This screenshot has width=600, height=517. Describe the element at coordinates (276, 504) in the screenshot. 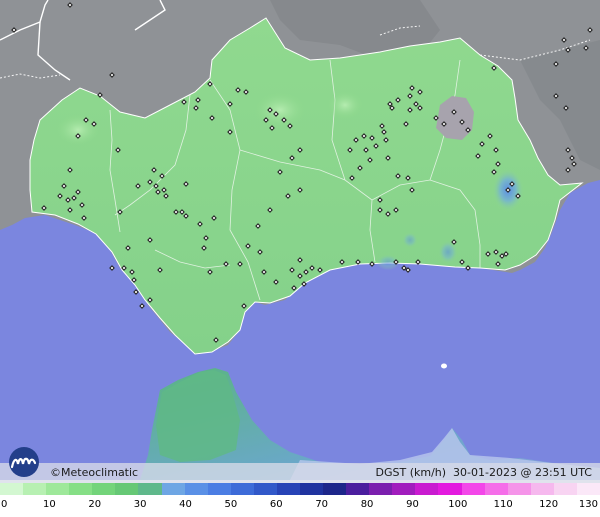

I see `color-scale-tick-label: 60` at that location.